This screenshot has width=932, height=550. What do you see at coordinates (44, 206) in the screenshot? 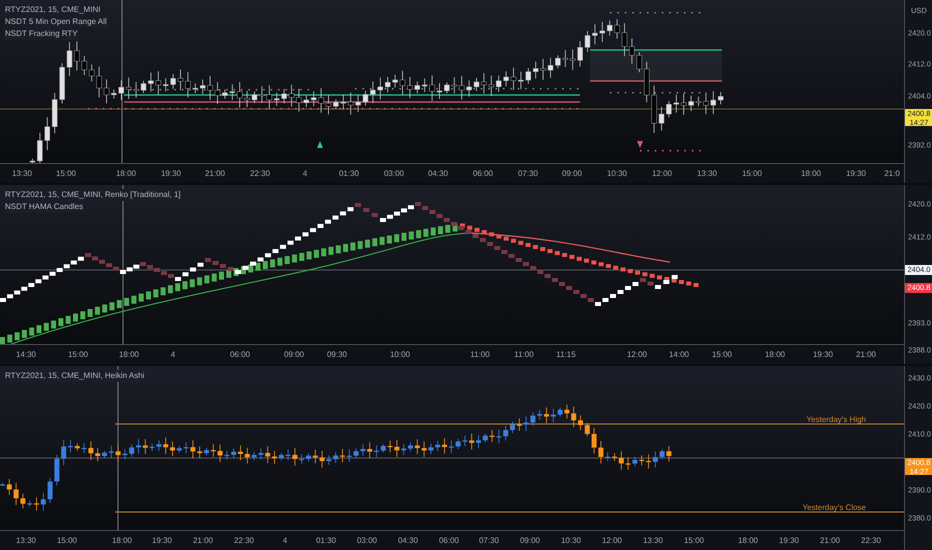
I see `legend-text: NSDT HAMA Candles` at bounding box center [44, 206].